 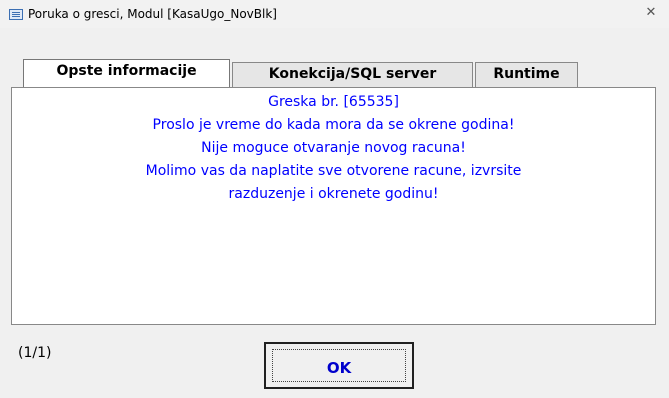 What do you see at coordinates (152, 14) in the screenshot?
I see `window-title: Poruka o gresci, Modul [KasaUgo_NovBlk]` at bounding box center [152, 14].